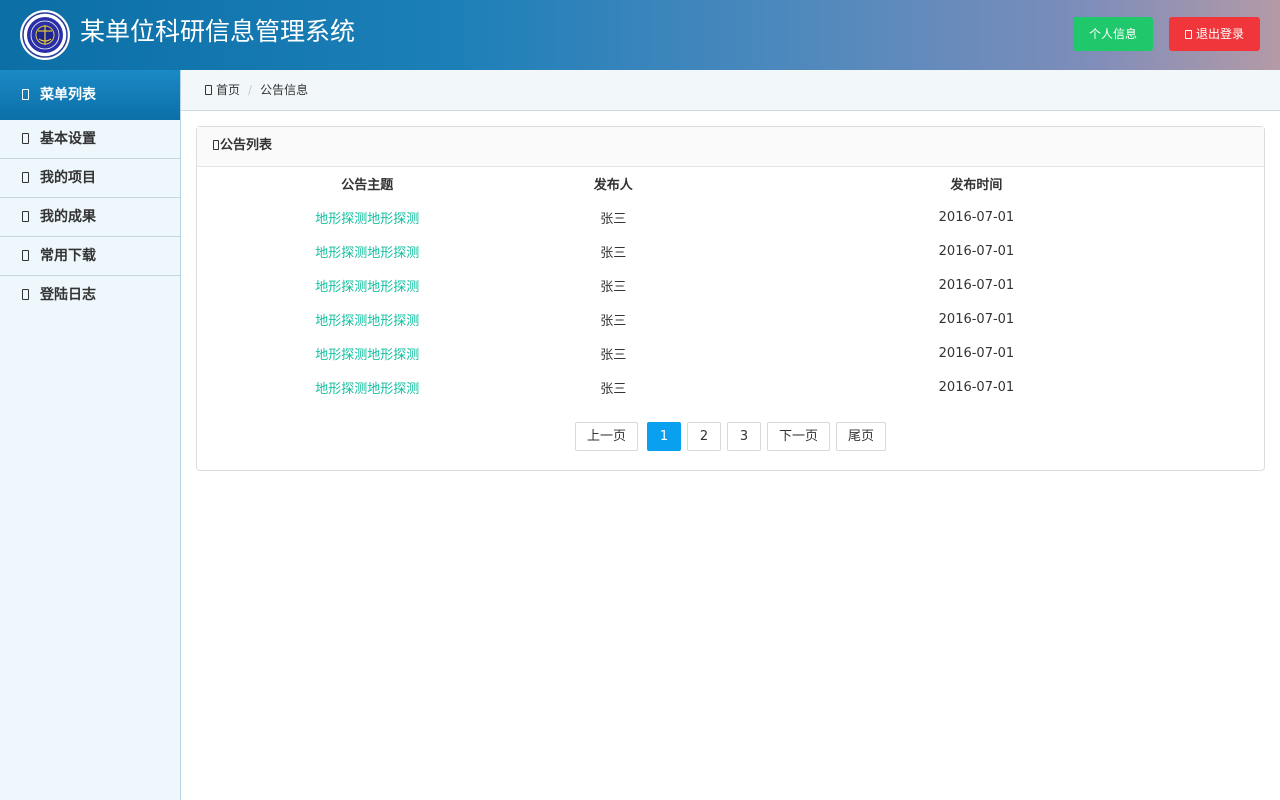  I want to click on panel-heading: 公告列表, so click(730, 147).